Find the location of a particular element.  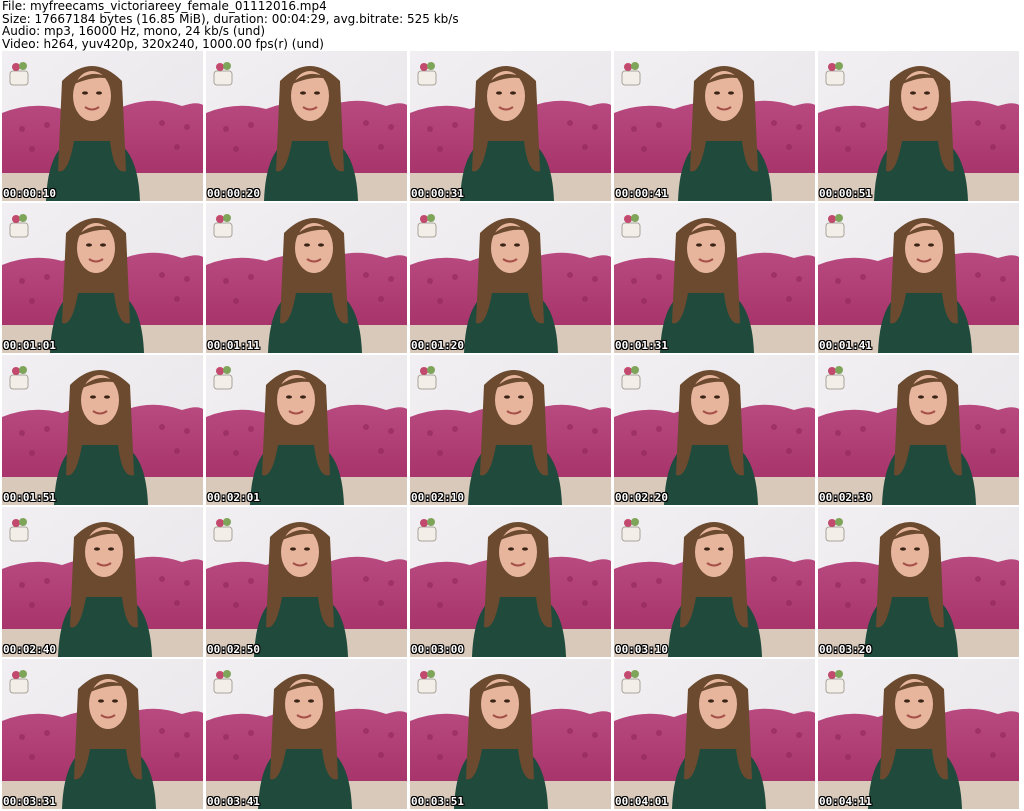

video-thumbnail: 00:01:01 is located at coordinates (102, 278).